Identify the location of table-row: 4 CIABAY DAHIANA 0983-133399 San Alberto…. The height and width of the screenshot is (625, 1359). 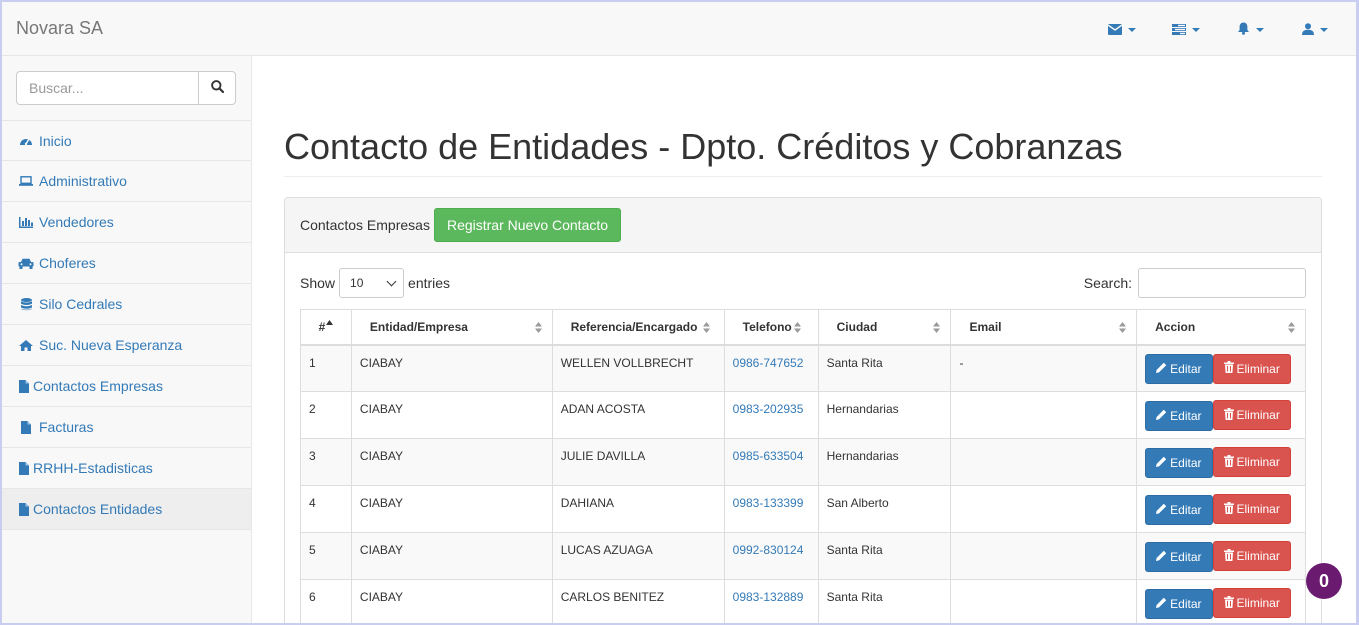
(803, 509).